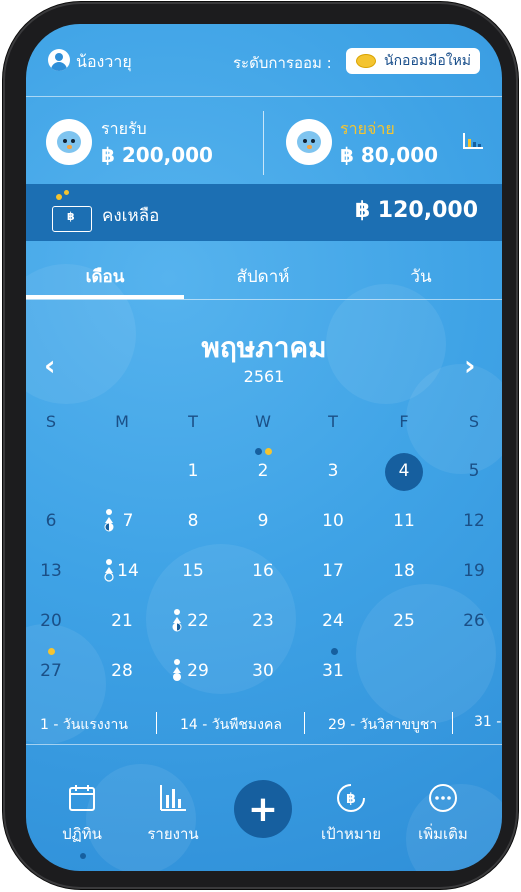 The height and width of the screenshot is (892, 521). What do you see at coordinates (59, 60) in the screenshot?
I see `user-icon` at bounding box center [59, 60].